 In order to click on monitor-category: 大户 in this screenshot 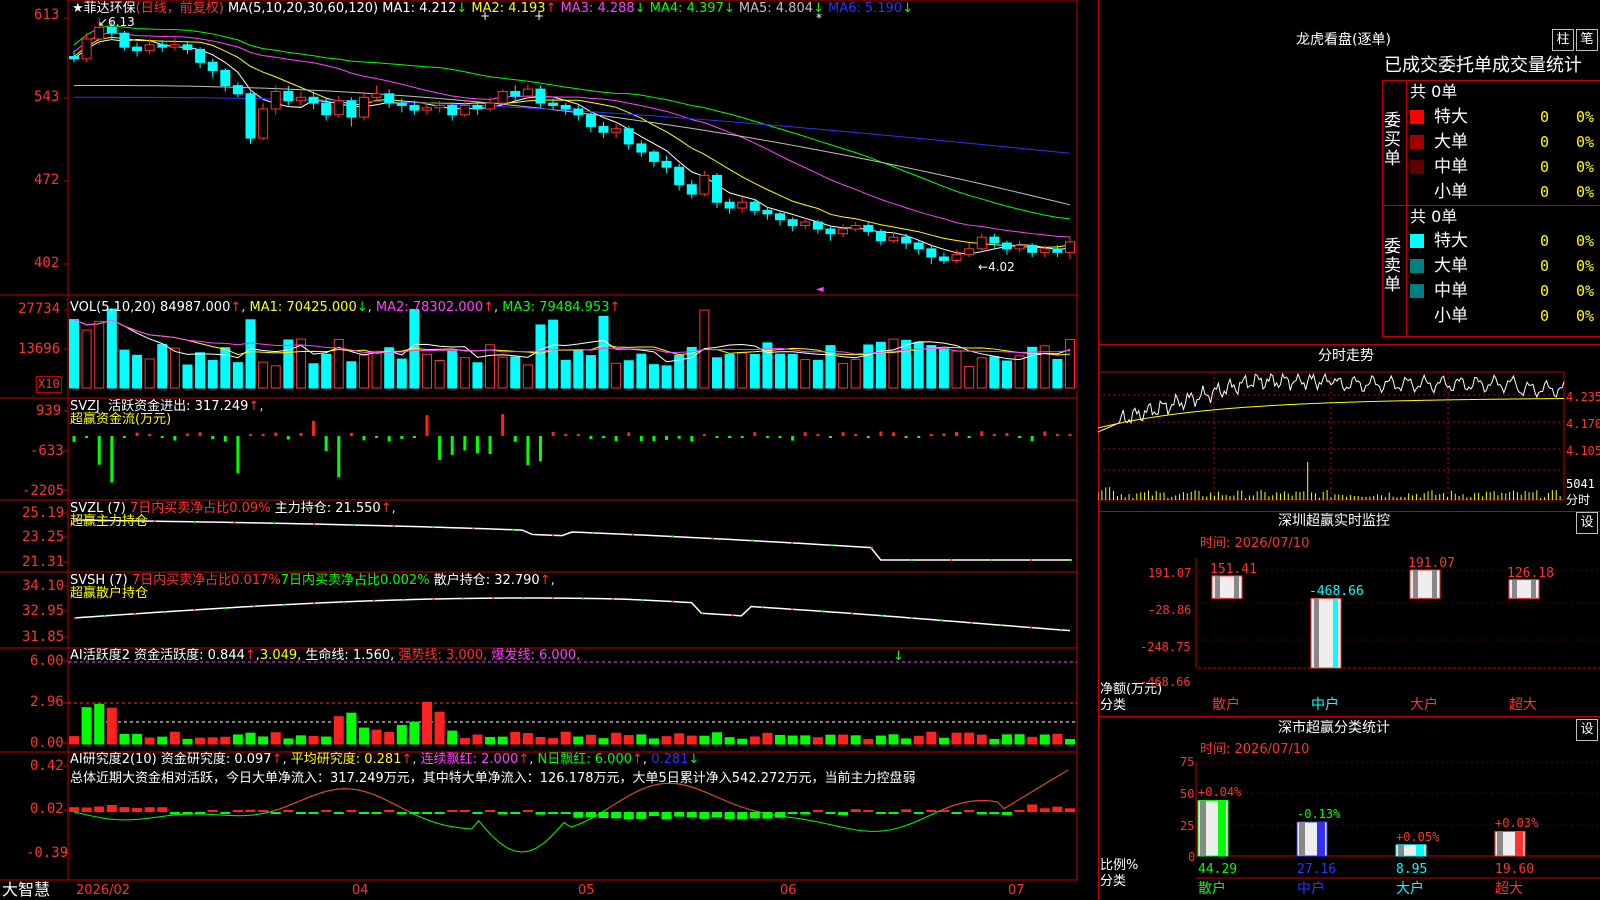, I will do `click(1424, 705)`.